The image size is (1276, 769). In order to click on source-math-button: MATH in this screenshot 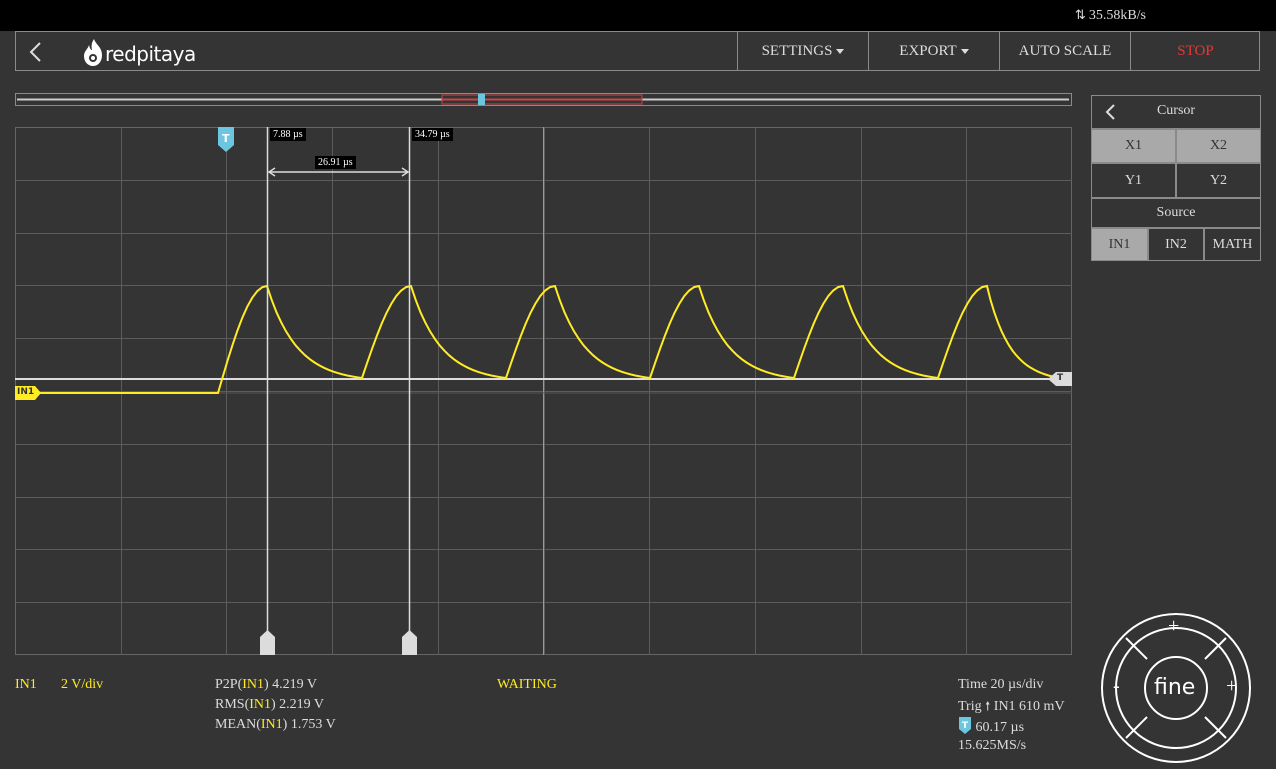, I will do `click(1232, 244)`.